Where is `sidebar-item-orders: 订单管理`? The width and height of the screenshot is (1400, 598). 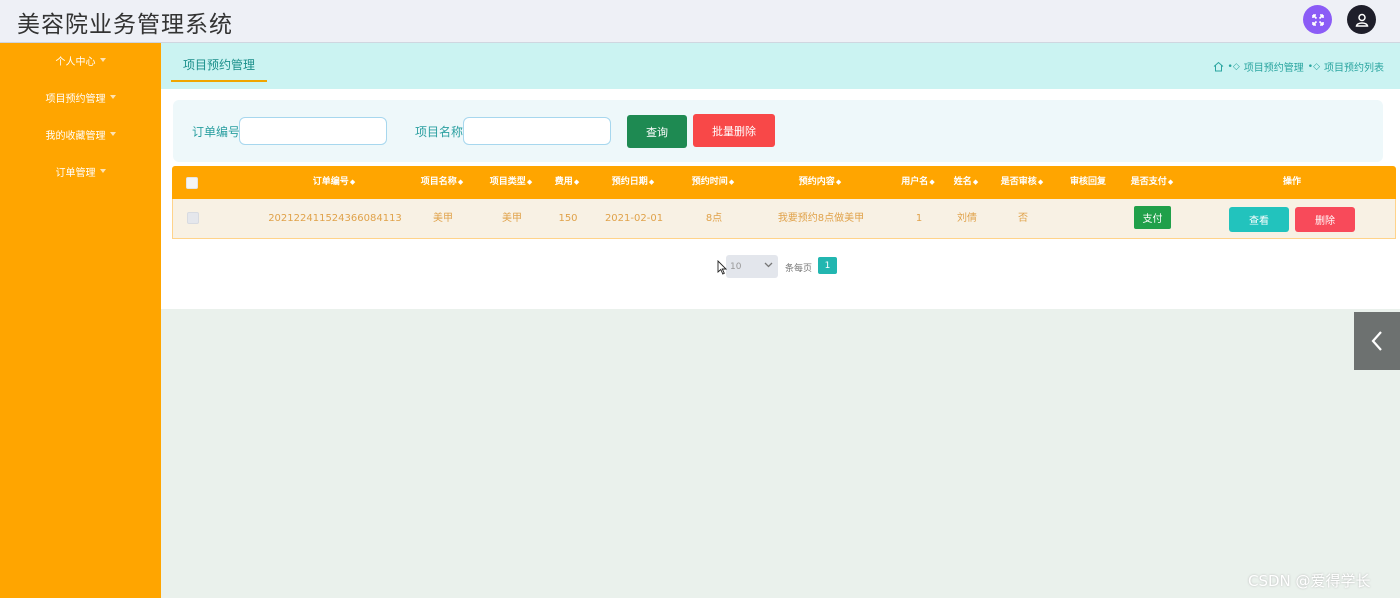
sidebar-item-orders: 订单管理 is located at coordinates (80, 171).